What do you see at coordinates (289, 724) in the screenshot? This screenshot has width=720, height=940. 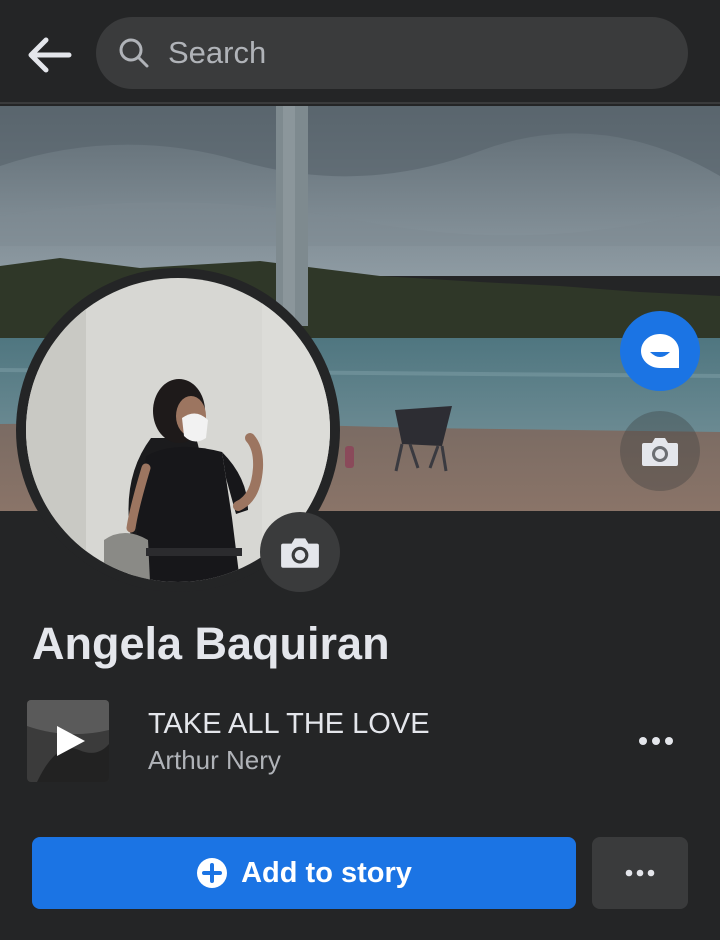 I see `song-title: TAKE ALL THE LOVE` at bounding box center [289, 724].